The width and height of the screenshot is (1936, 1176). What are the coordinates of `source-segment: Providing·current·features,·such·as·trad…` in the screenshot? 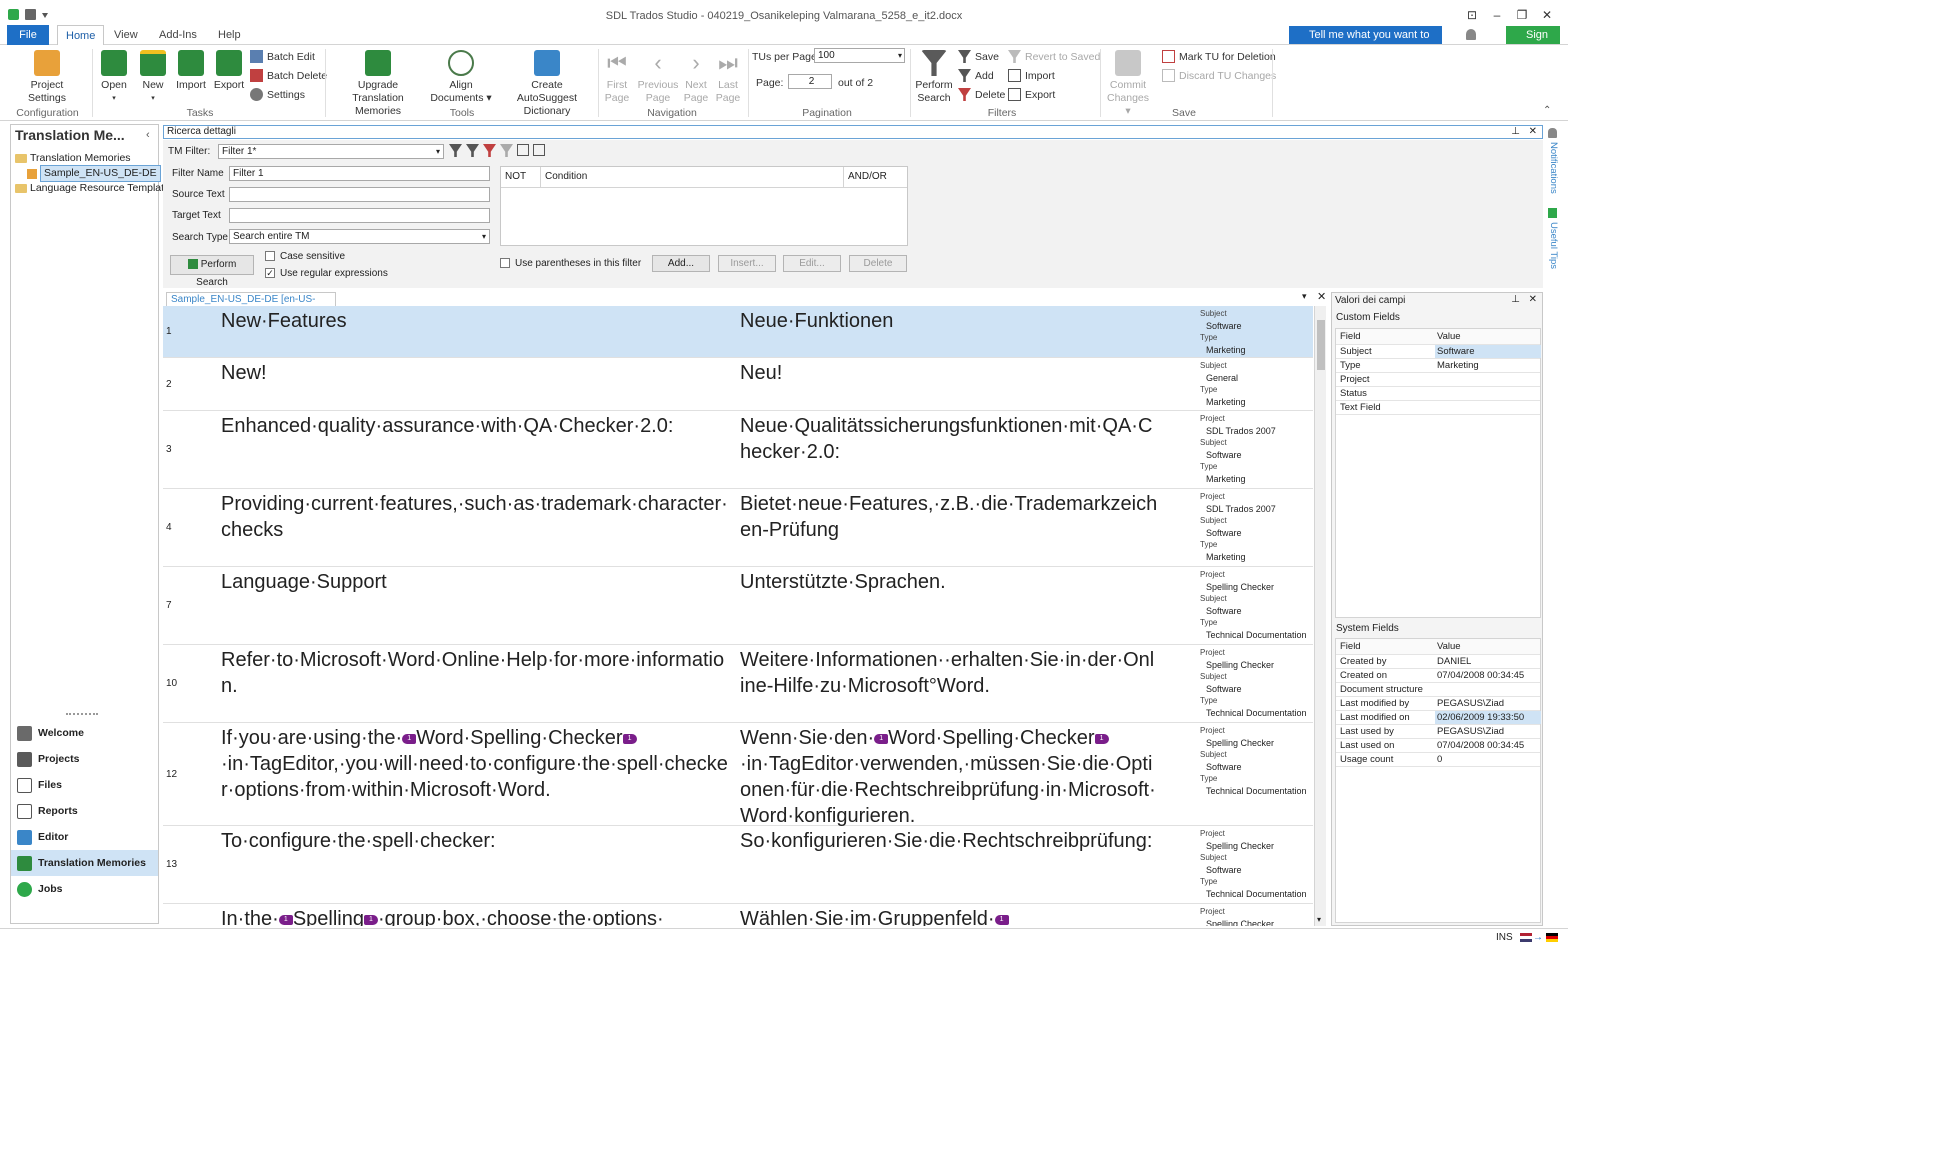 It's located at (477, 517).